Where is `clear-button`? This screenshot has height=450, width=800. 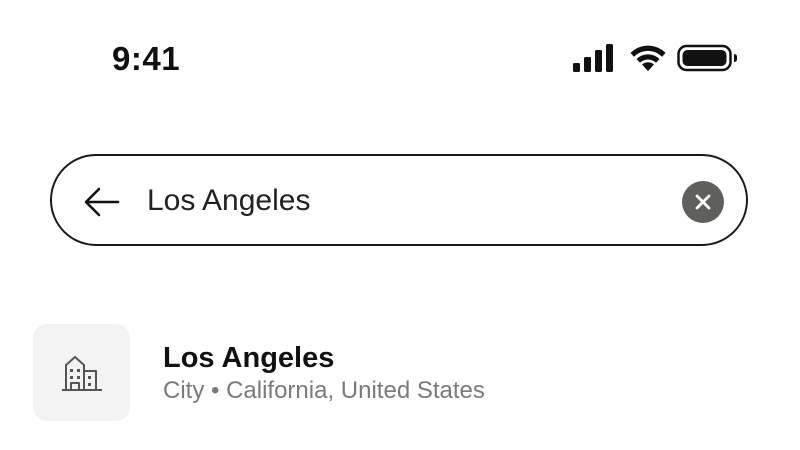 clear-button is located at coordinates (703, 202).